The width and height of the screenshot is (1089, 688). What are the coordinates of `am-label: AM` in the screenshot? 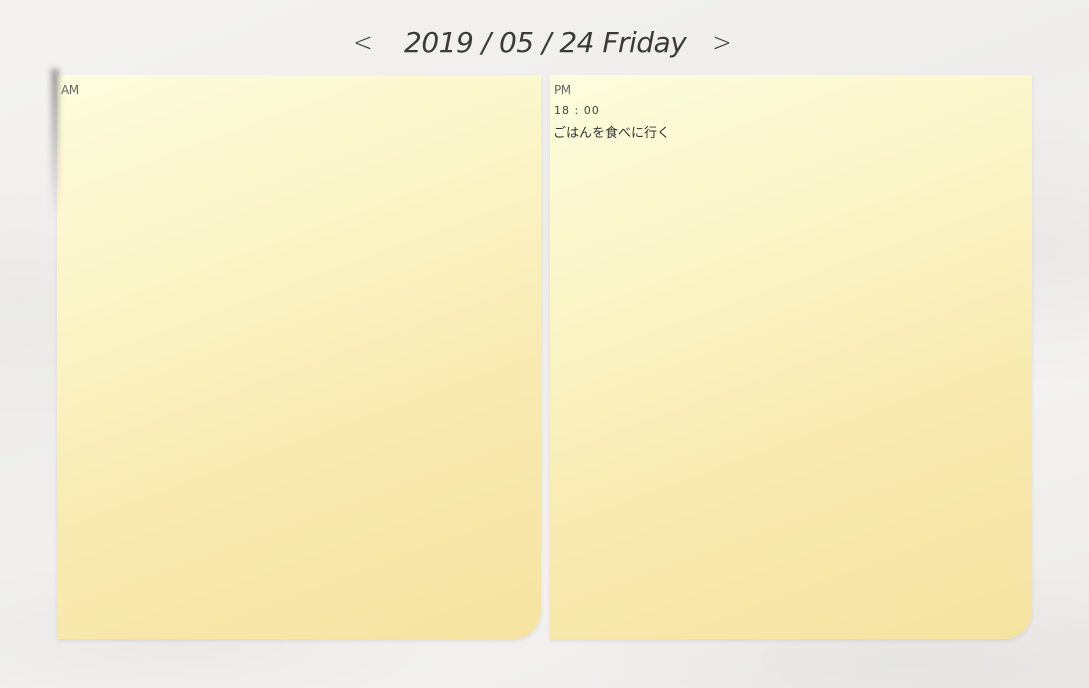 It's located at (70, 90).